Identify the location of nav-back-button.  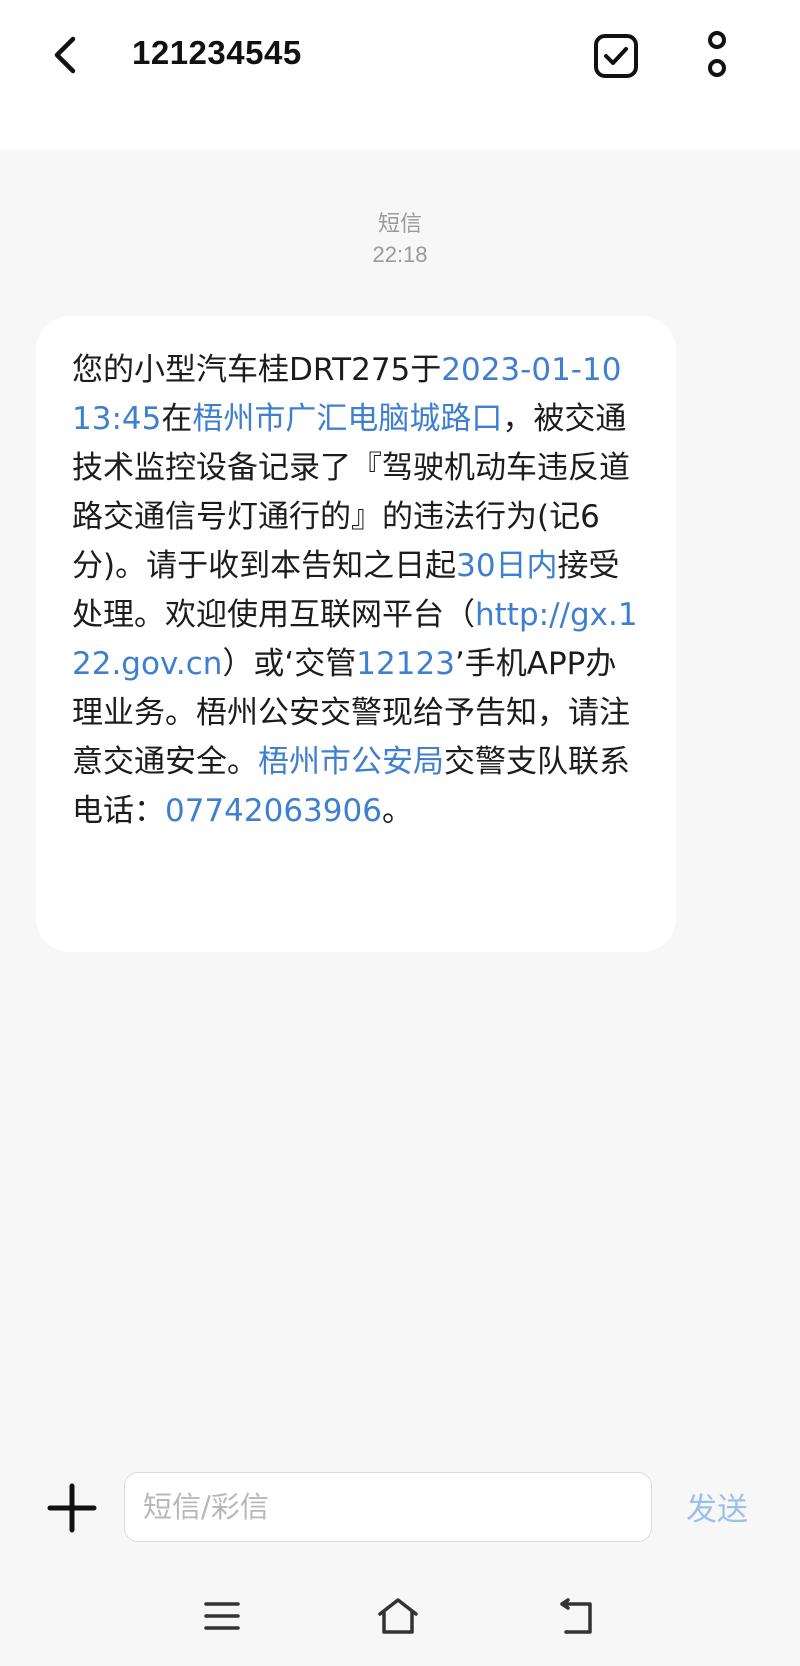
(576, 1616).